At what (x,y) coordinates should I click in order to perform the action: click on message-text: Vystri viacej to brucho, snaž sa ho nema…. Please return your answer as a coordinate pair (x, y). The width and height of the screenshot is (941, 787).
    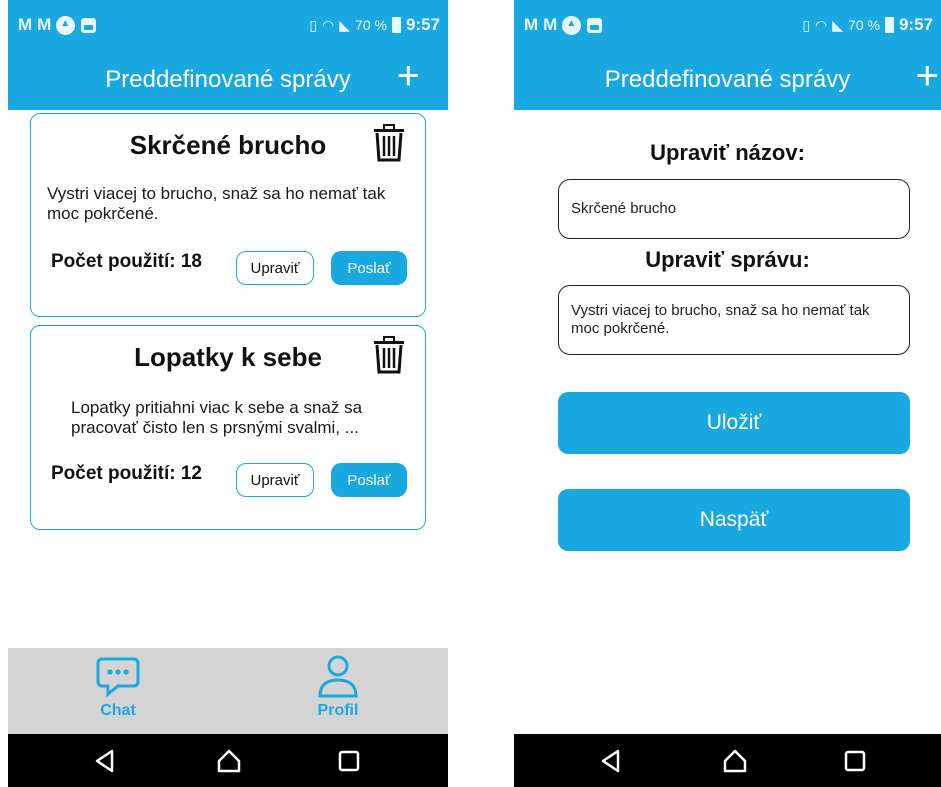
    Looking at the image, I should click on (216, 203).